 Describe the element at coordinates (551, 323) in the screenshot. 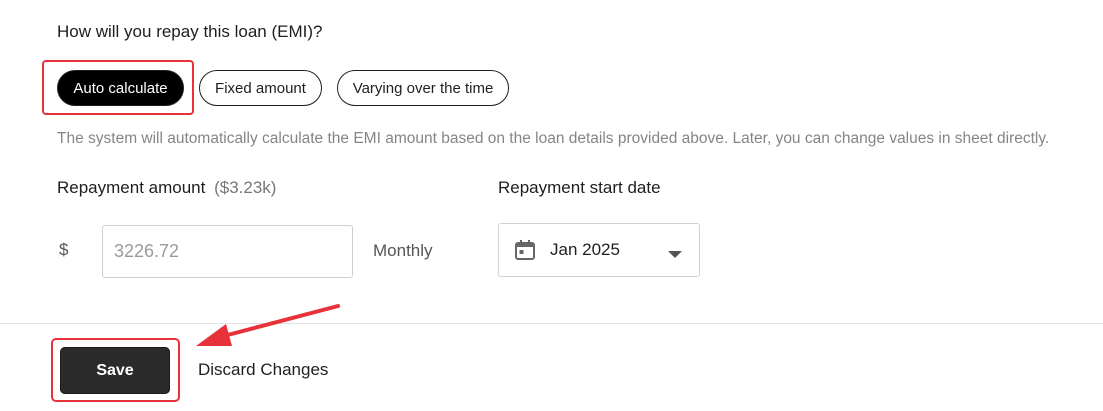

I see `section-divider` at that location.